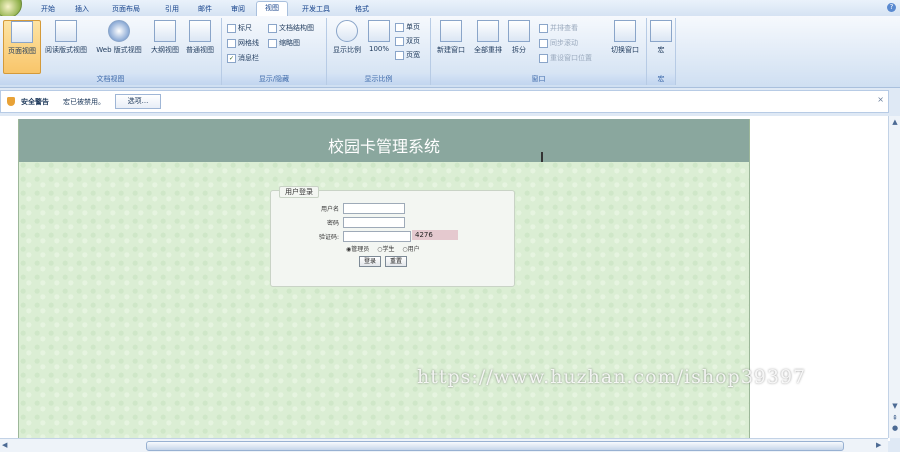  I want to click on tab-format: 格式, so click(362, 9).